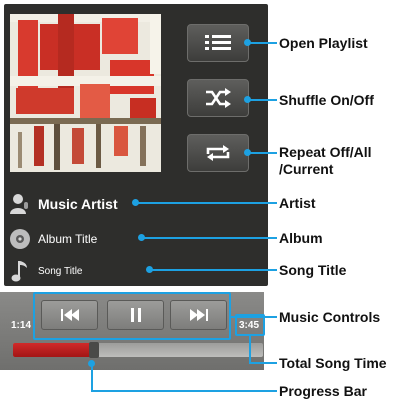 The height and width of the screenshot is (401, 403). I want to click on album-row: Album Title, so click(52, 239).